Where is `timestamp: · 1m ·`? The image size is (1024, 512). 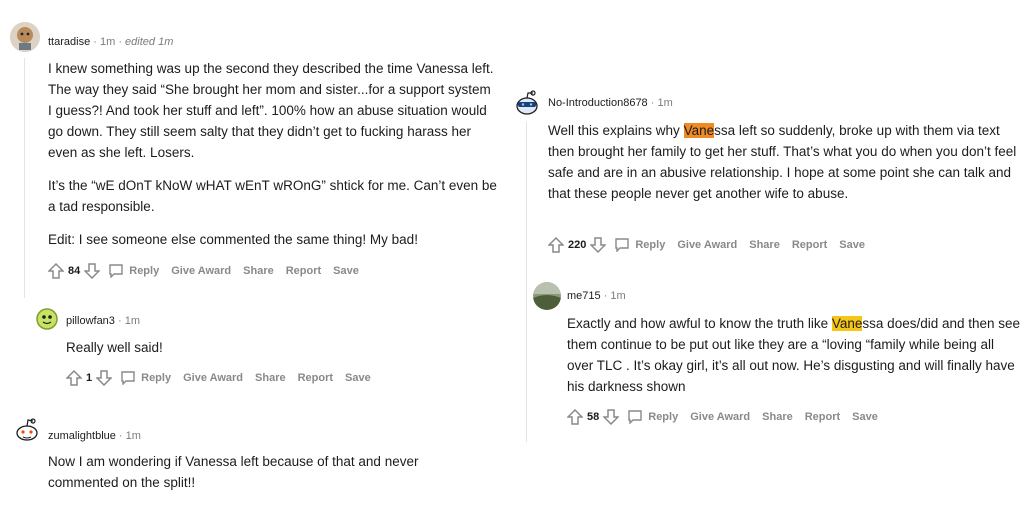 timestamp: · 1m · is located at coordinates (108, 42).